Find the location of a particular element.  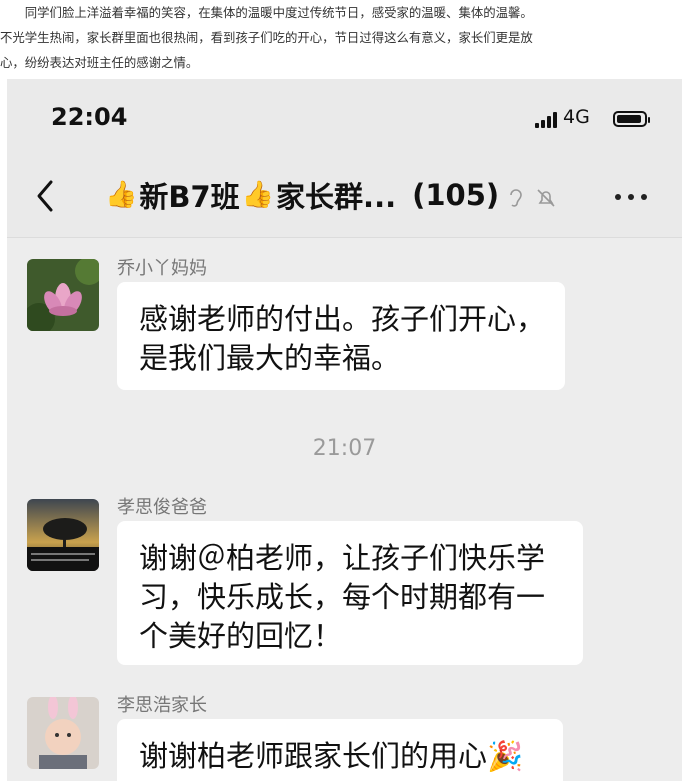

article-line: 心，纷纷表达对班主任的感谢之情。 is located at coordinates (99, 62).